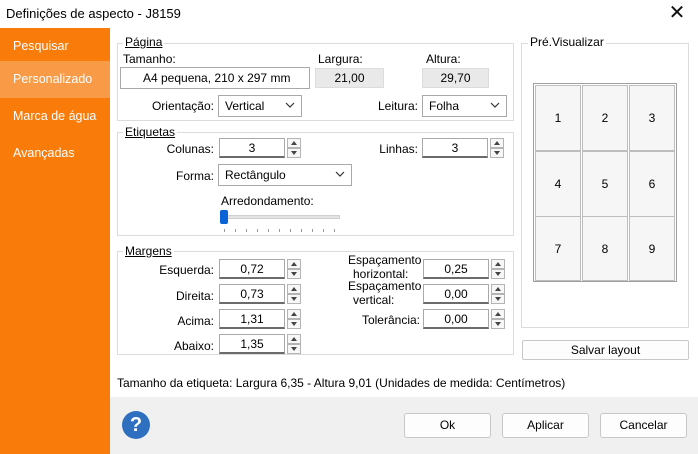 This screenshot has height=454, width=698. What do you see at coordinates (385, 260) in the screenshot?
I see `hspacing-label-line1: Espaçamento` at bounding box center [385, 260].